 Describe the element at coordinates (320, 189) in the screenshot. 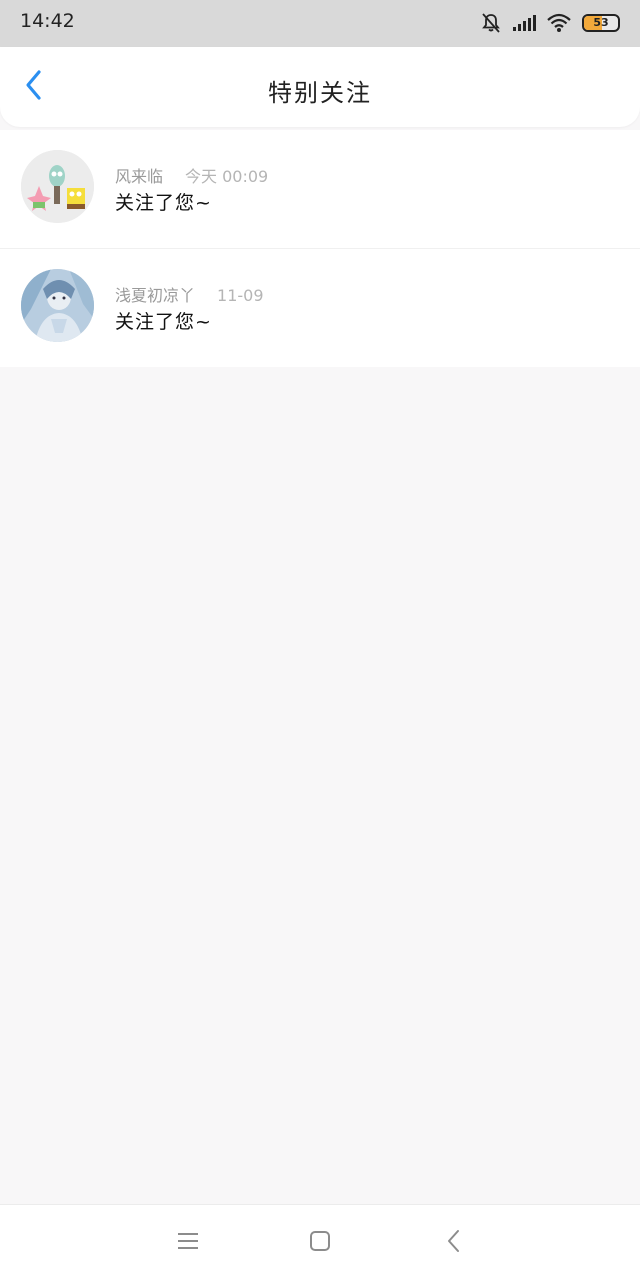

I see `list-item: 风来临 今天 00:09 关注了您~` at that location.